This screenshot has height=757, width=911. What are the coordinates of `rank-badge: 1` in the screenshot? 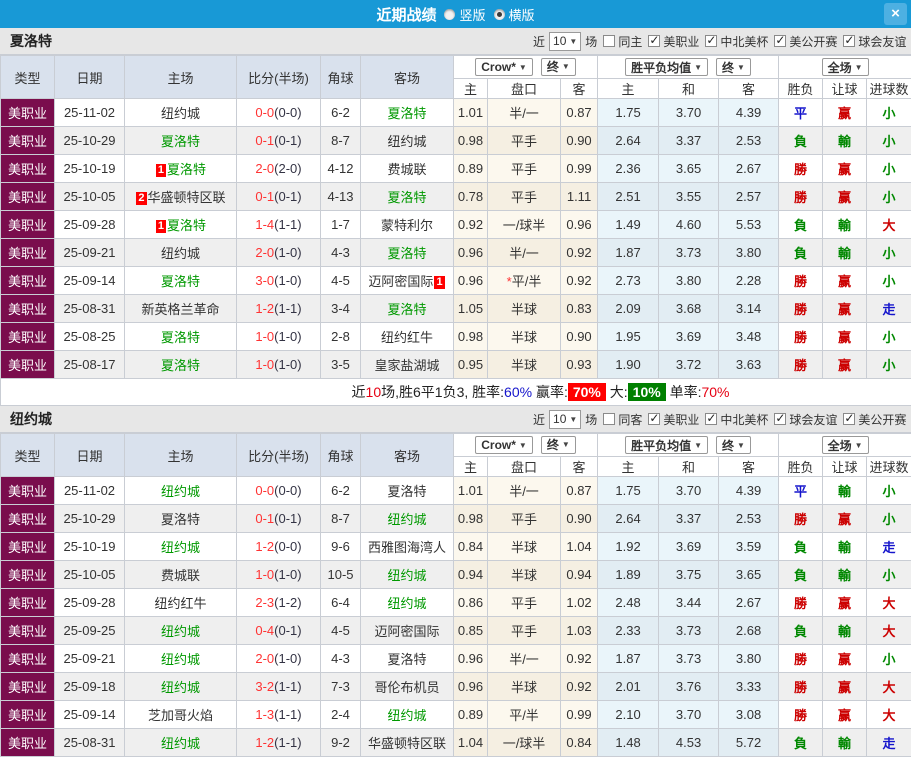 It's located at (161, 226).